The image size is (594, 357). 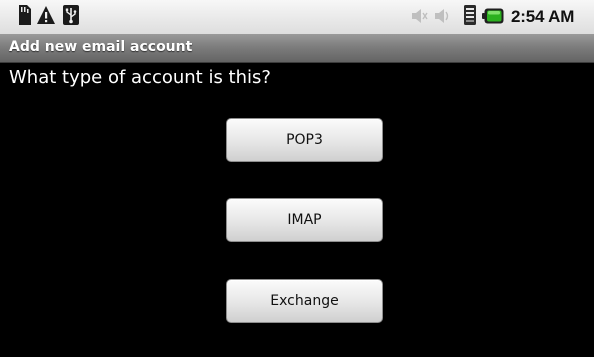 I want to click on exchange-button: Exchange, so click(x=304, y=301).